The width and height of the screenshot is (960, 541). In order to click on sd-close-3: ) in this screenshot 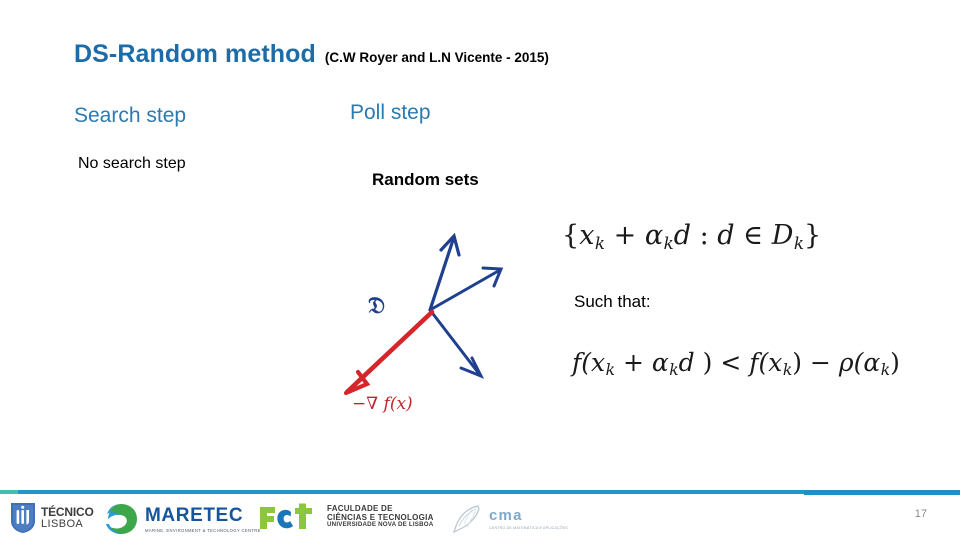, I will do `click(895, 362)`.